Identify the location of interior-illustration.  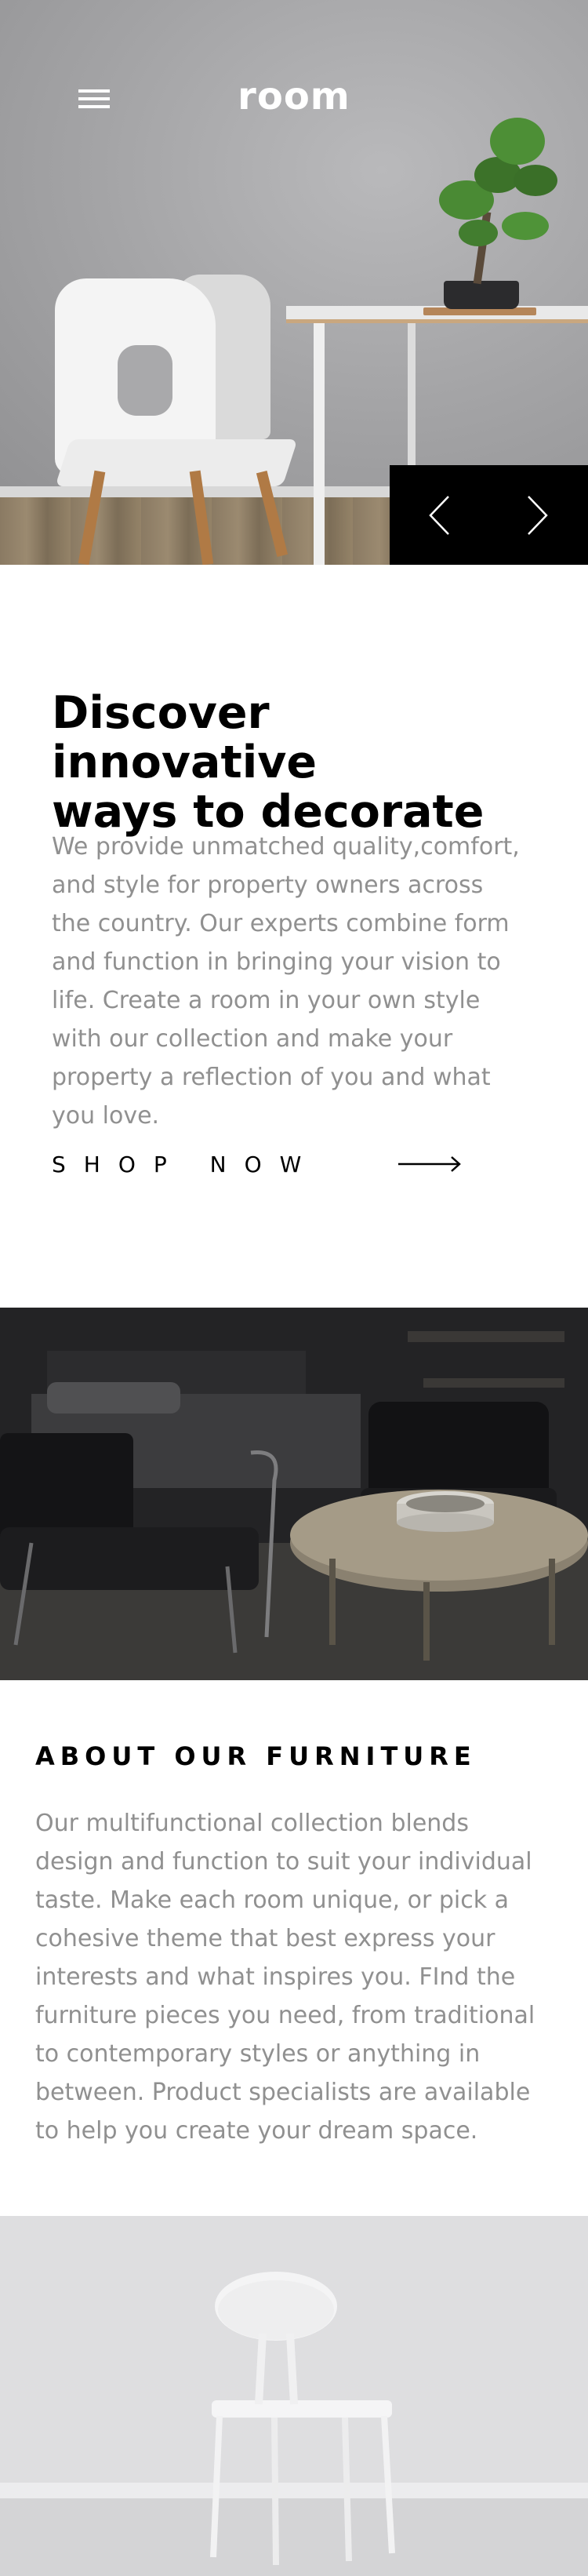
(294, 1494).